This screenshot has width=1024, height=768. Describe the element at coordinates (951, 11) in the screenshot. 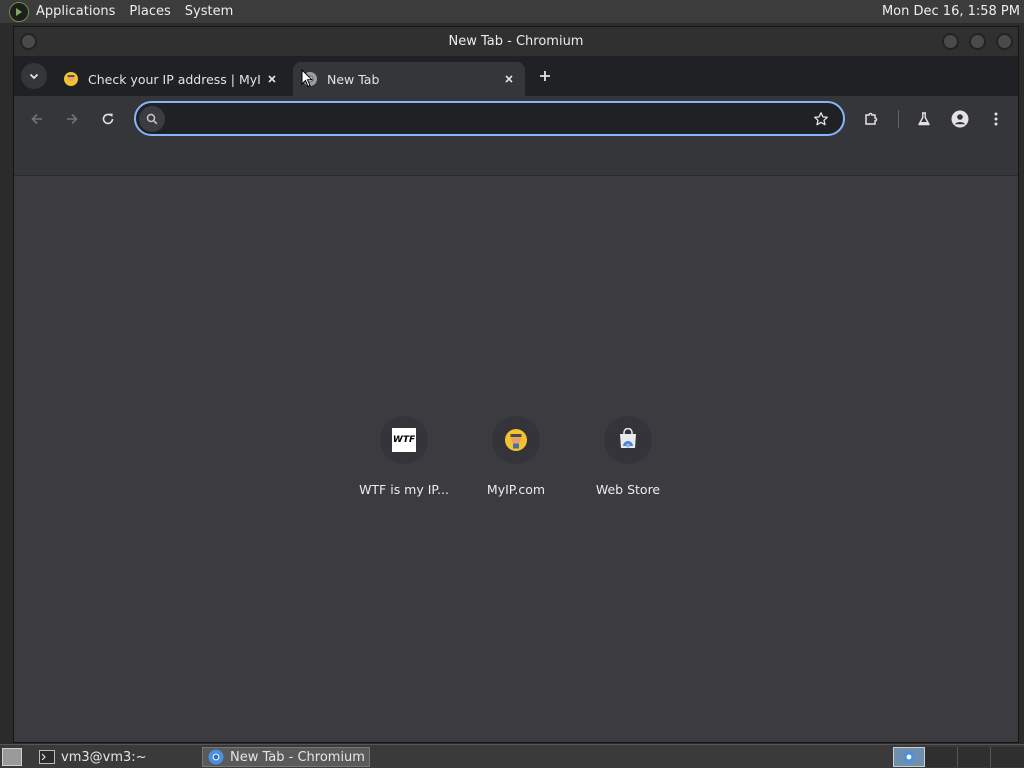

I see `clock: Mon Dec 16, 1:58 PM` at that location.